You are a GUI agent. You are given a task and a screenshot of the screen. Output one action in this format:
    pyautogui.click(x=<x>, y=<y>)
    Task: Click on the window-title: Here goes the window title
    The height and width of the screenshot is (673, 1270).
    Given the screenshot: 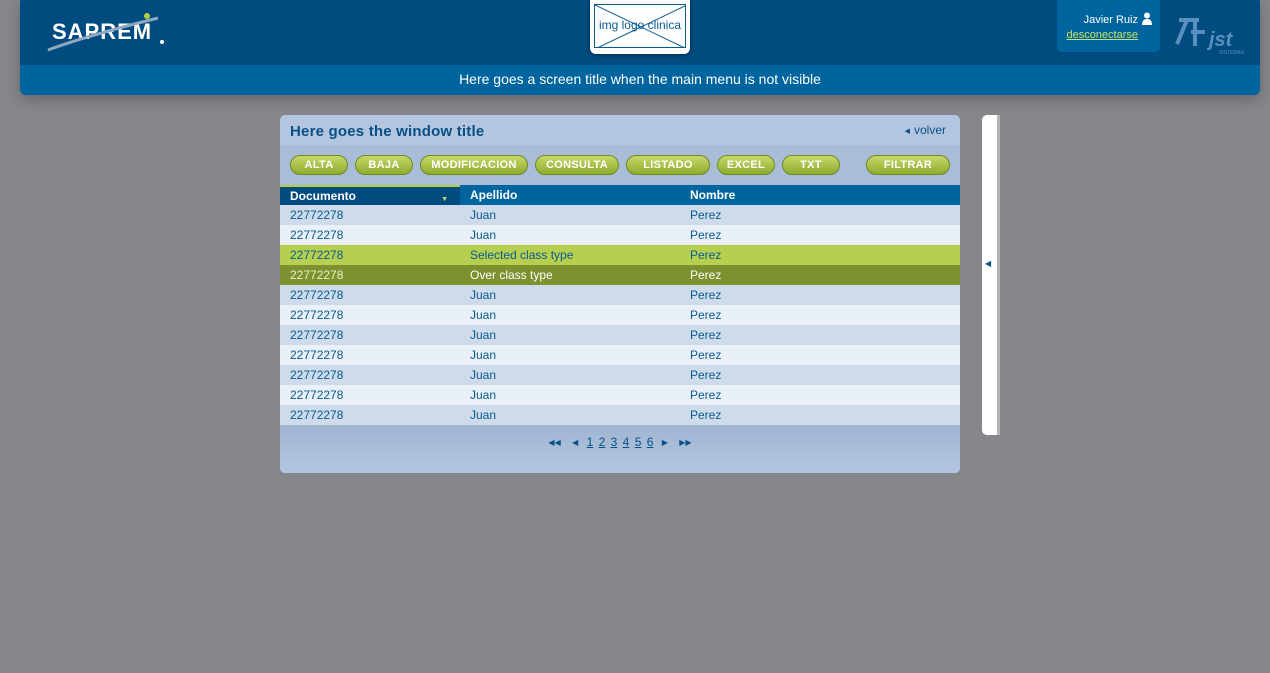 What is the action you would take?
    pyautogui.click(x=387, y=131)
    